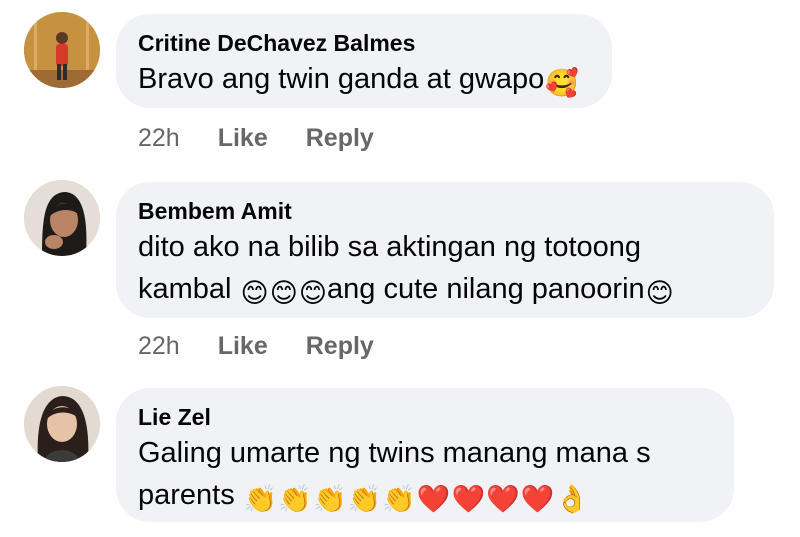  What do you see at coordinates (390, 247) in the screenshot?
I see `comment-text-line: dito ako na bilib sa aktingan ng totoong` at bounding box center [390, 247].